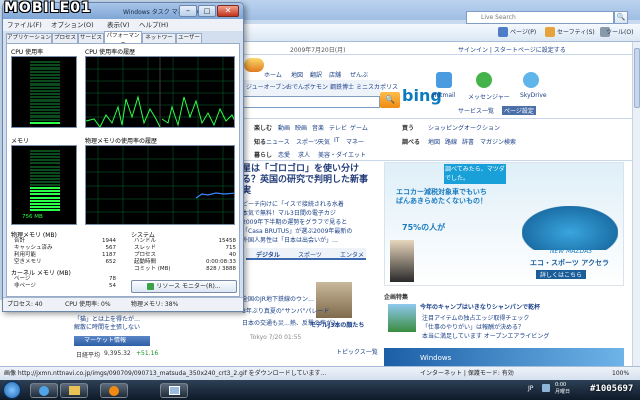 The image size is (640, 400). Describe the element at coordinates (336, 140) in the screenshot. I see `cat-it: IT` at that location.